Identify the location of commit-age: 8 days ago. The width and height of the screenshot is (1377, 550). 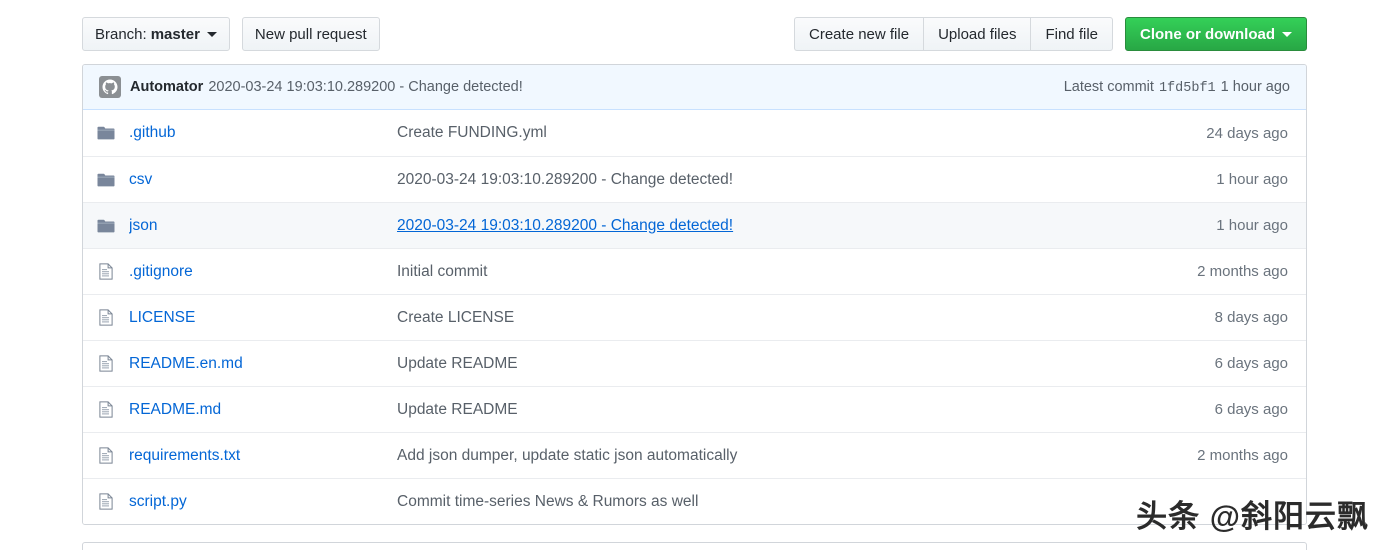
(1251, 317).